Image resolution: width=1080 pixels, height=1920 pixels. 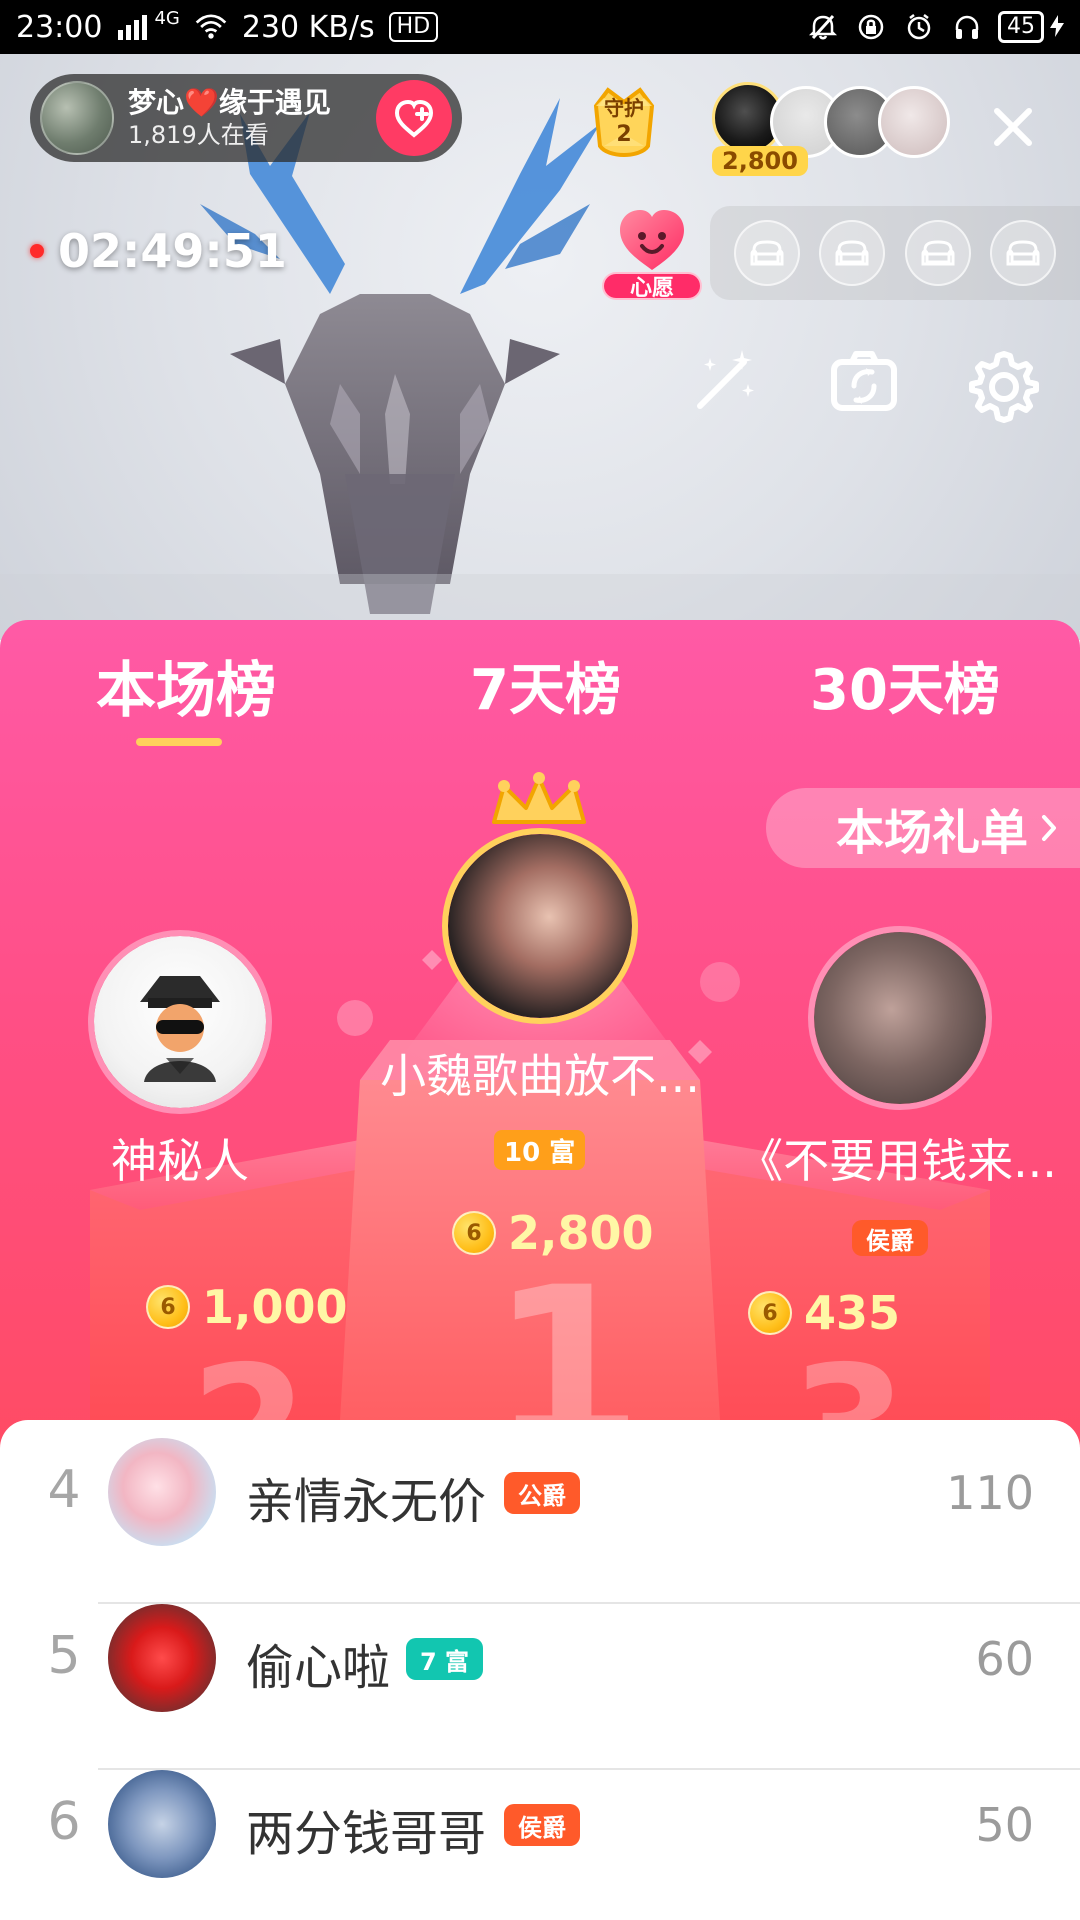 What do you see at coordinates (540, 27) in the screenshot?
I see `status-bar: 23:00 4G 230 KB/s HD 45` at bounding box center [540, 27].